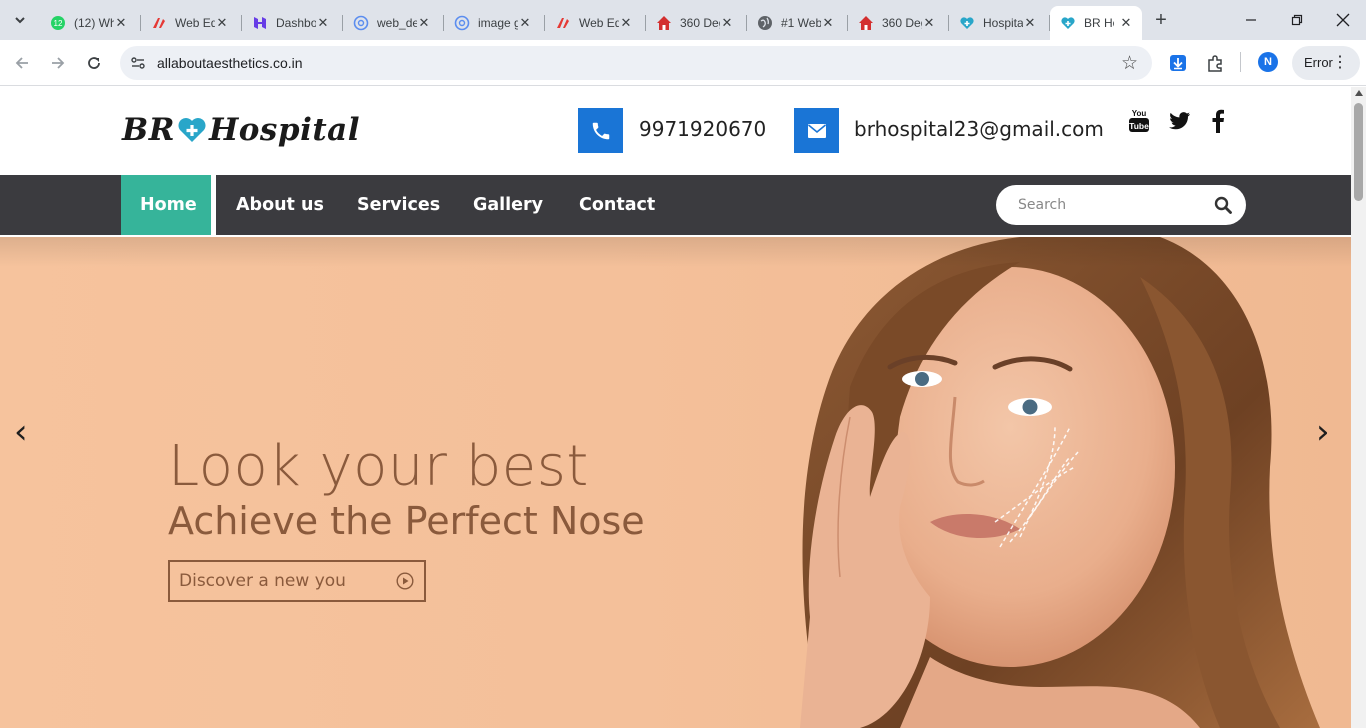 The image size is (1366, 728). What do you see at coordinates (600, 130) in the screenshot?
I see `phone-icon-box` at bounding box center [600, 130].